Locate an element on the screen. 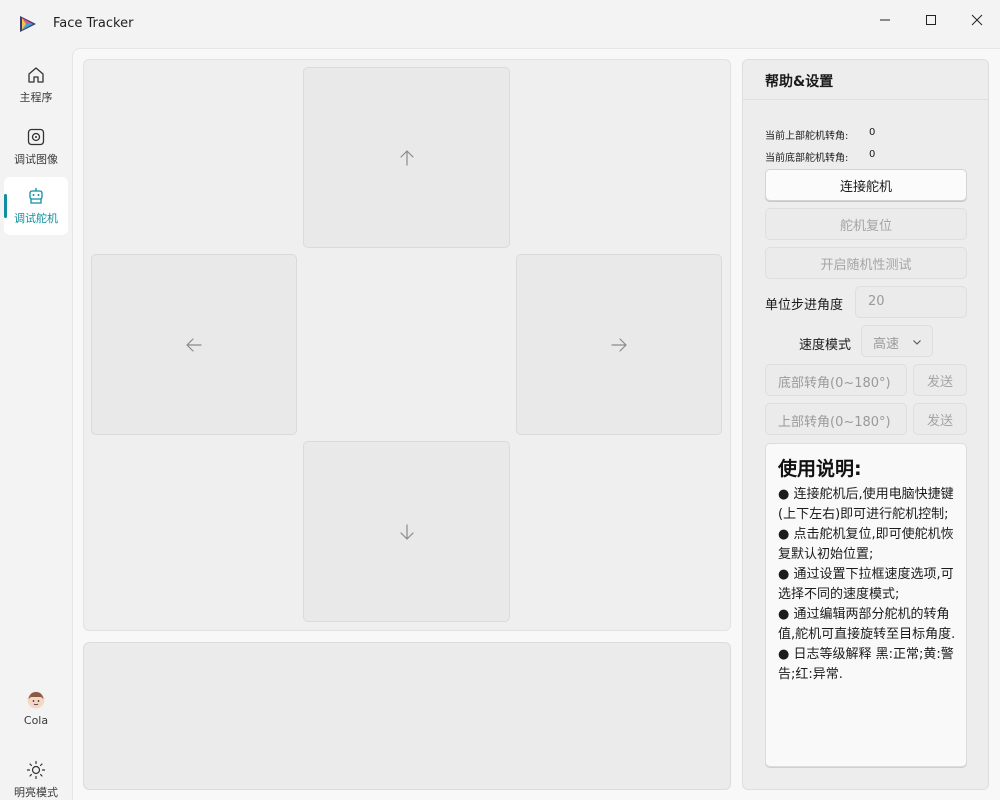 The image size is (1000, 800). move-left-button is located at coordinates (194, 344).